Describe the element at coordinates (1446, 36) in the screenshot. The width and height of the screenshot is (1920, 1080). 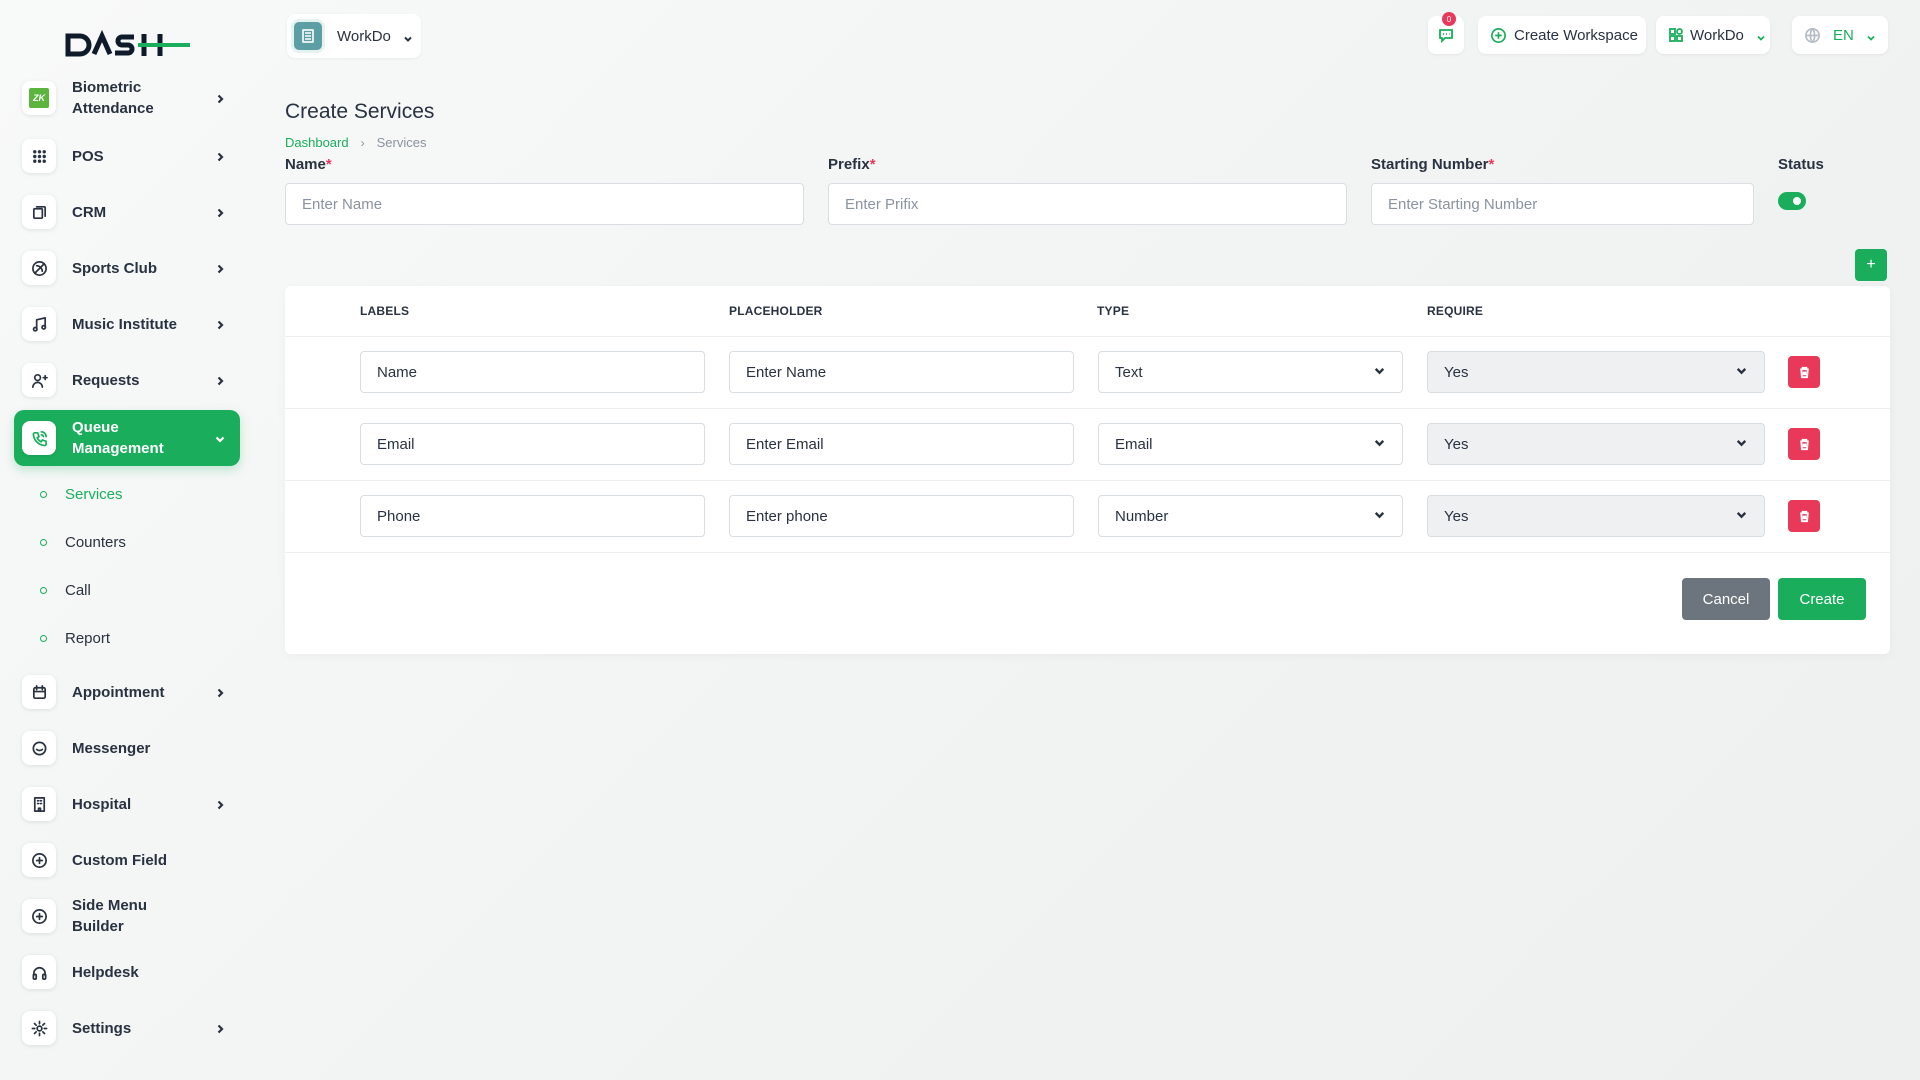
I see `chat-icon` at that location.